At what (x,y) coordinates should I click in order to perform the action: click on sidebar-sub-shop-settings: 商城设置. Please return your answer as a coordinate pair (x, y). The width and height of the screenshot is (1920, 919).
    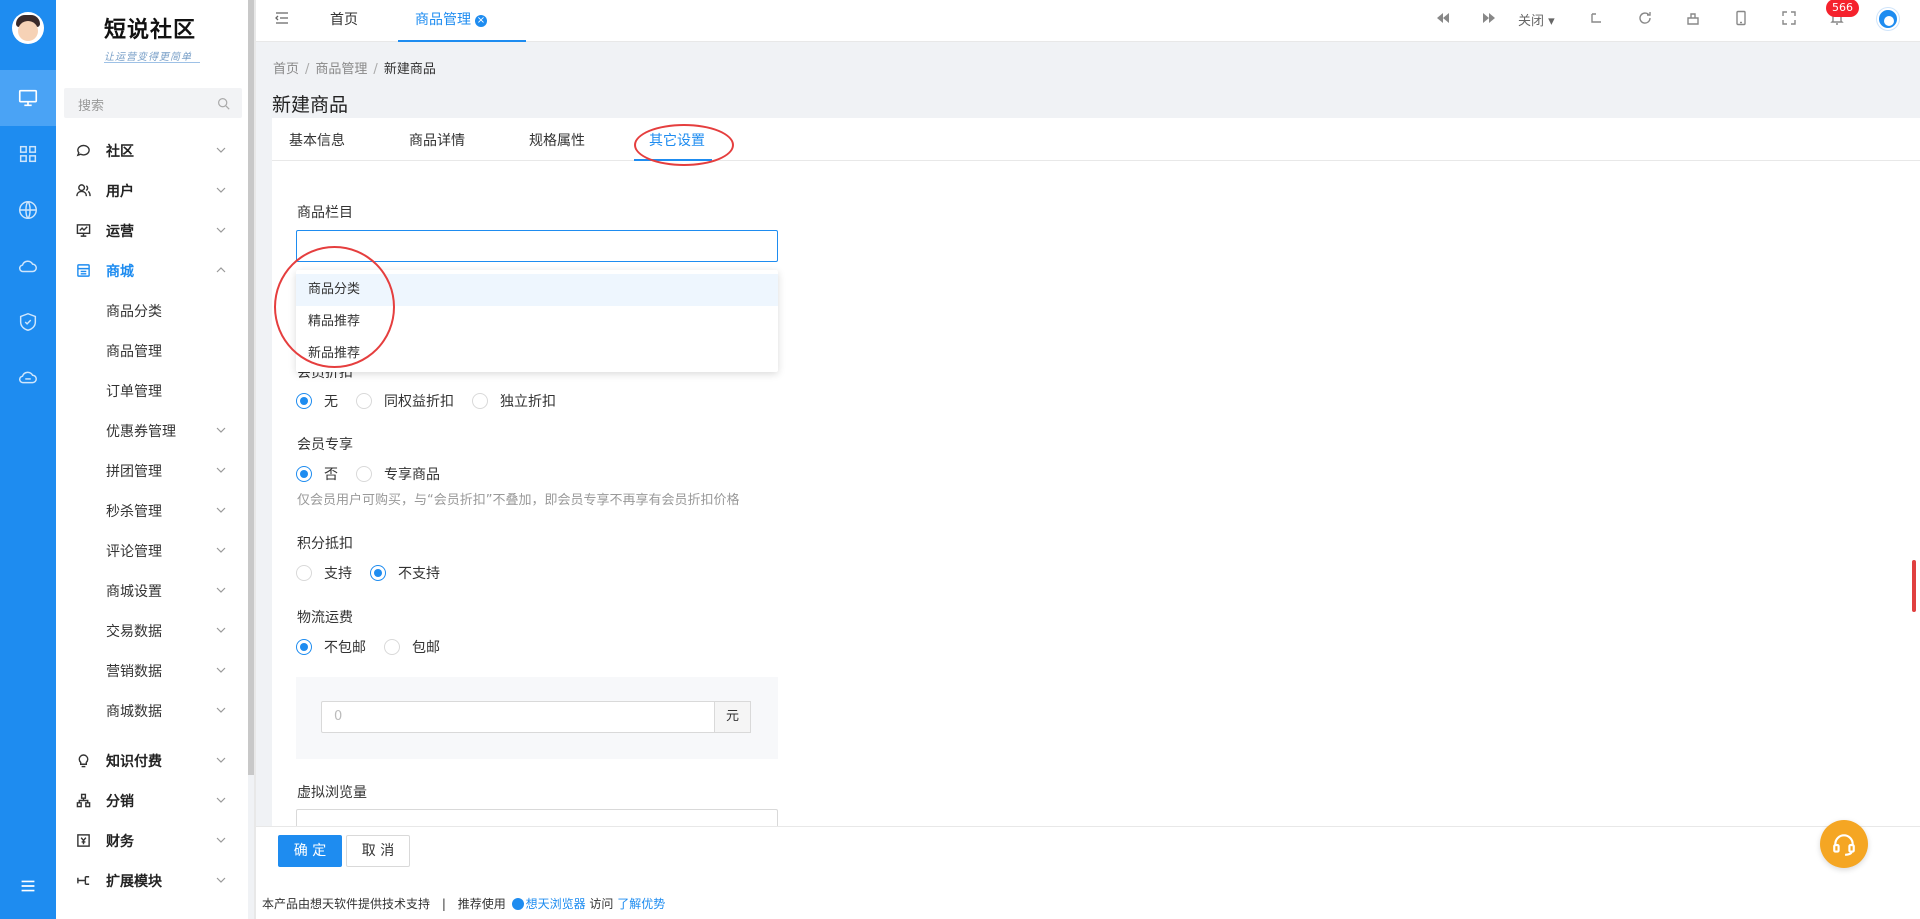
    Looking at the image, I should click on (152, 590).